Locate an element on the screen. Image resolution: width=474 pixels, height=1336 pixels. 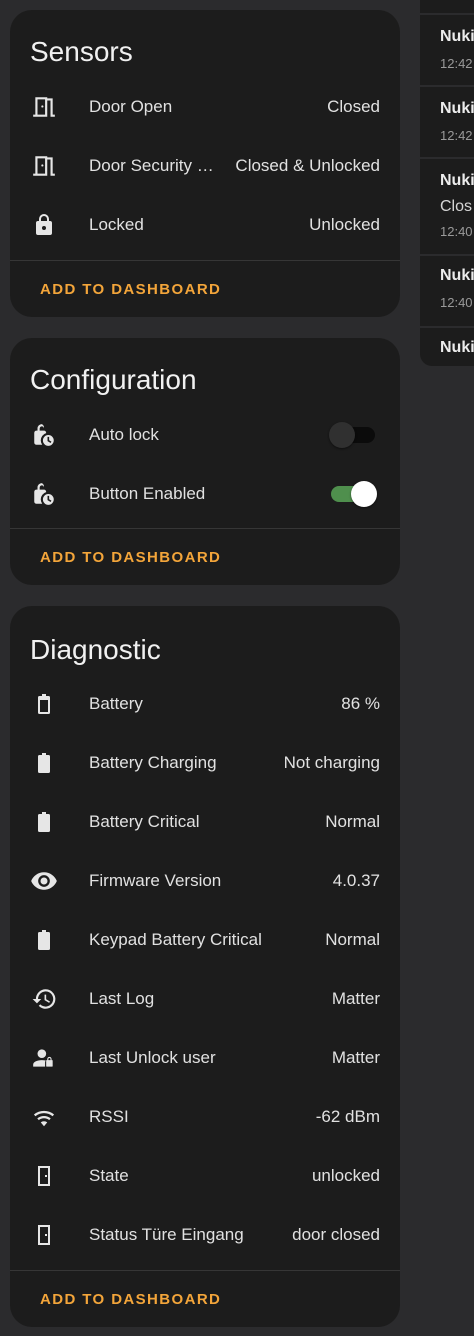
diag-value: door closed is located at coordinates (336, 1234).